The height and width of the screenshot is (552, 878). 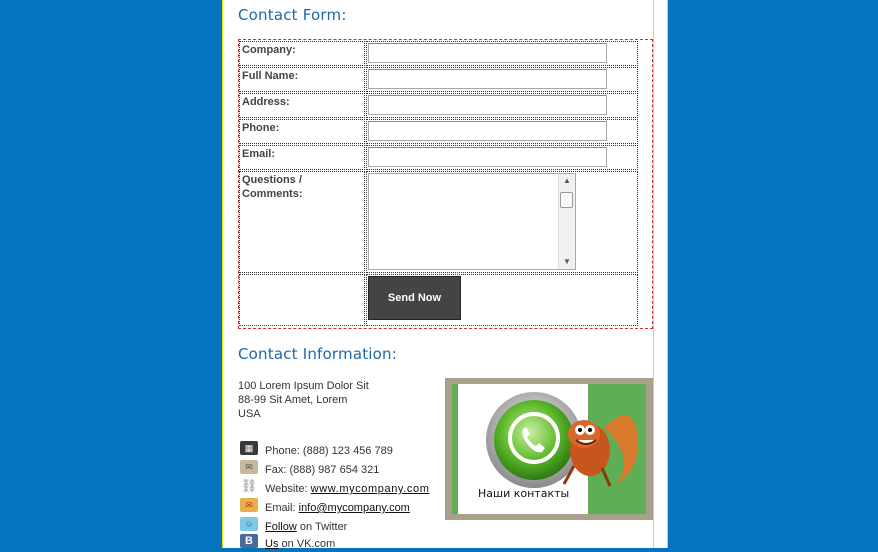 What do you see at coordinates (259, 154) in the screenshot?
I see `email-label: Email:` at bounding box center [259, 154].